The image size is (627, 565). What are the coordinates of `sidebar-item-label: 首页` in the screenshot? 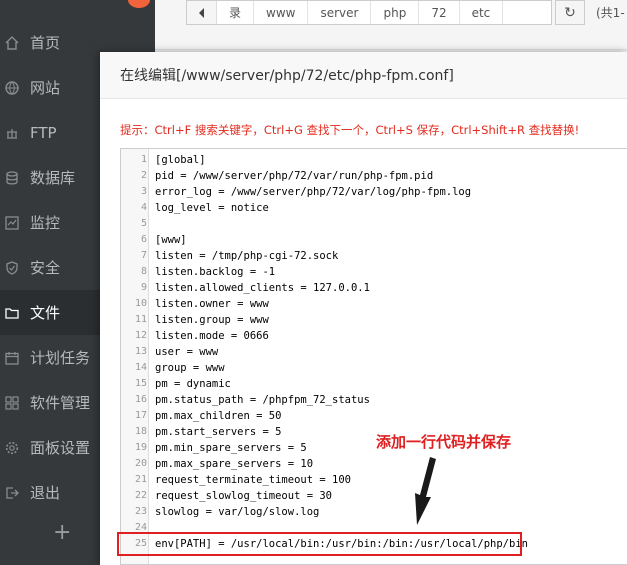 It's located at (45, 43).